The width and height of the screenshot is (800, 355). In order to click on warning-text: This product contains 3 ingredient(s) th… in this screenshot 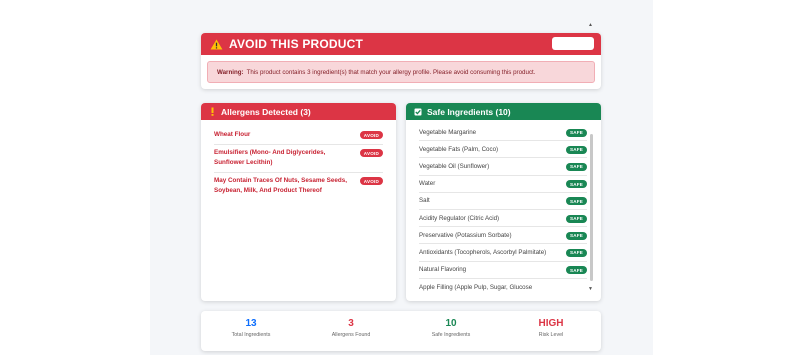, I will do `click(391, 72)`.